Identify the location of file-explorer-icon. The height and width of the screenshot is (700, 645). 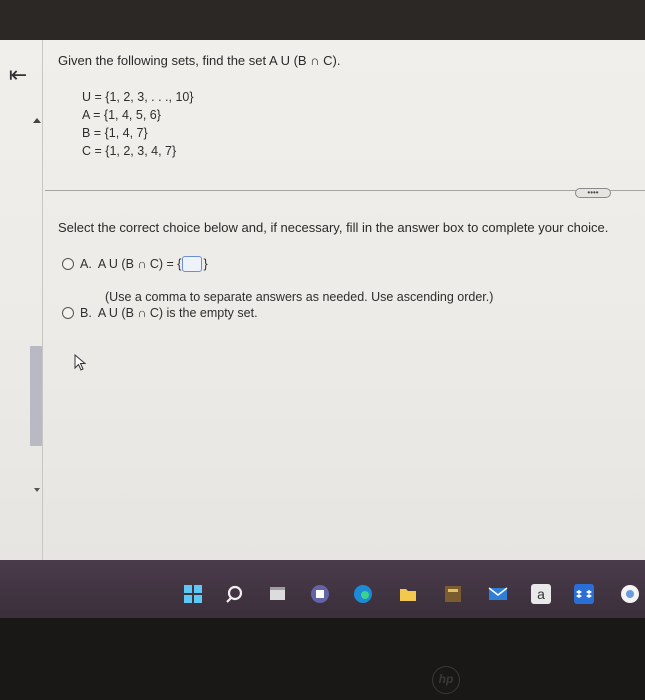
(278, 594).